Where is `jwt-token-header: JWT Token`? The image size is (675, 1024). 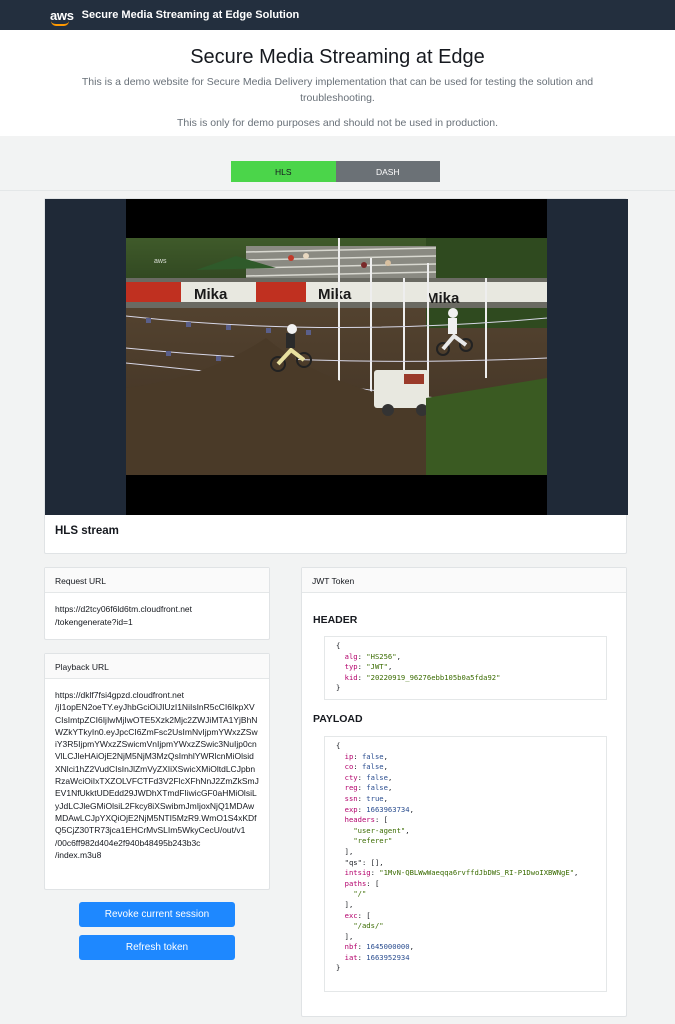 jwt-token-header: JWT Token is located at coordinates (464, 580).